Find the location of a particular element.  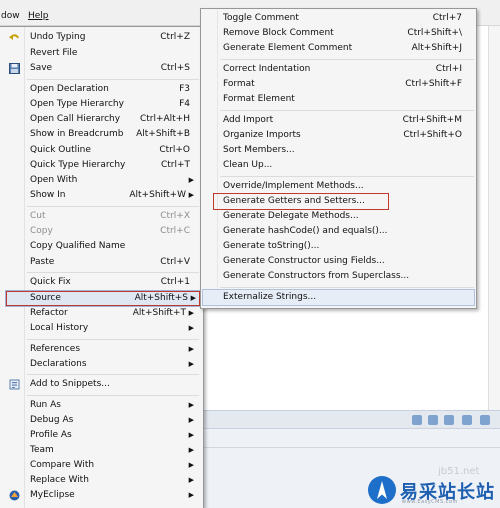

menu-item-shortcut: Ctrl+S is located at coordinates (175, 68).